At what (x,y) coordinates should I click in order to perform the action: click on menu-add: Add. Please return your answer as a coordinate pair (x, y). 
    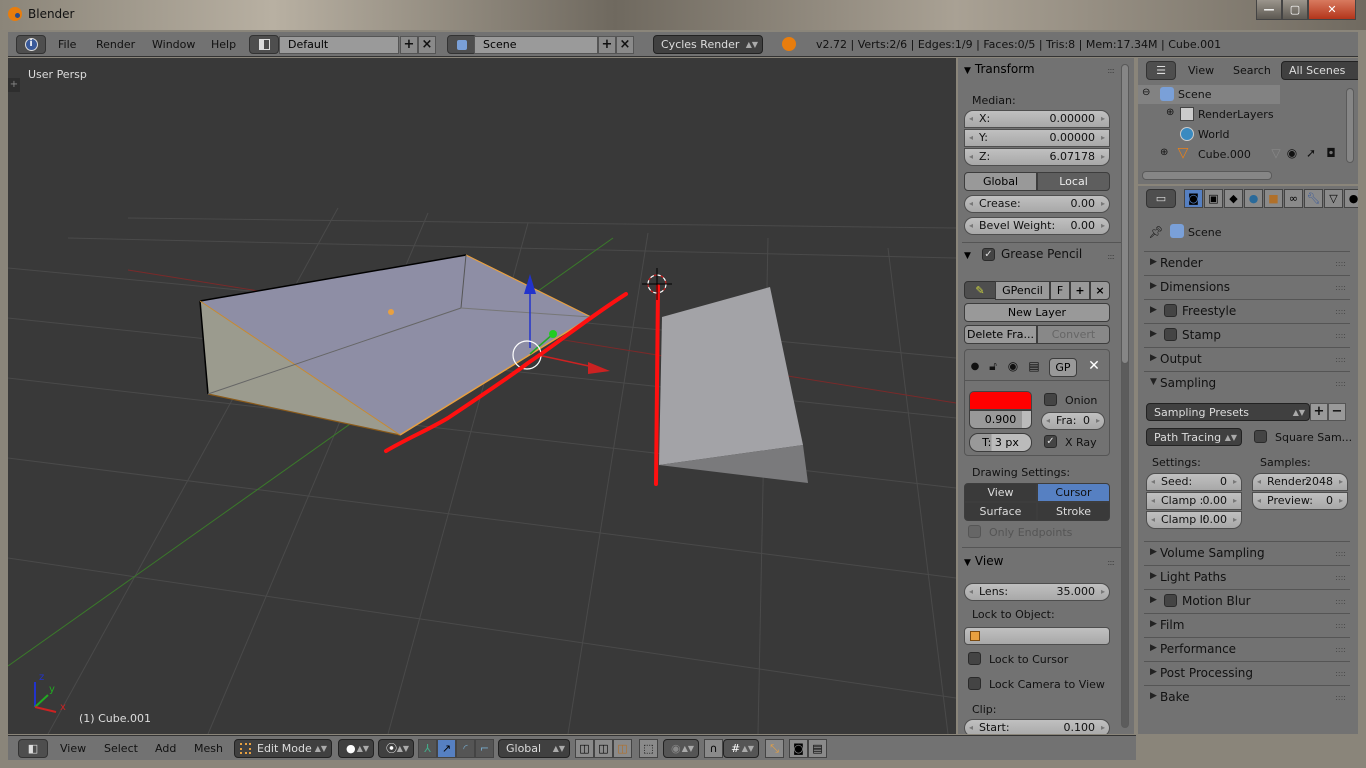
    Looking at the image, I should click on (165, 748).